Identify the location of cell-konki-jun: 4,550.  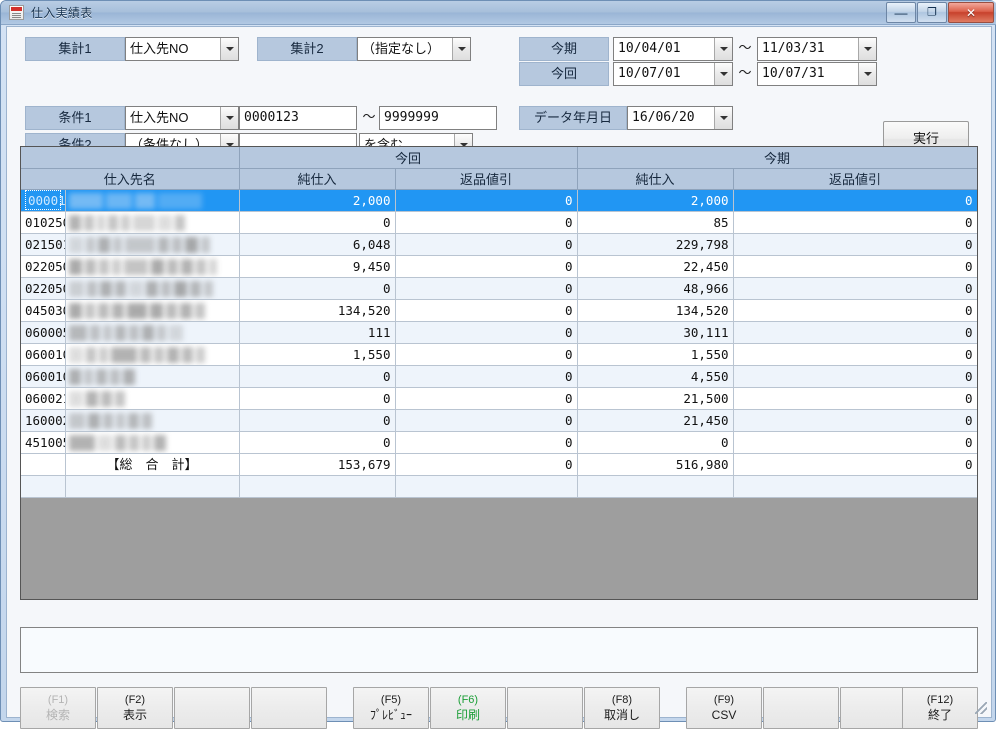
(655, 376).